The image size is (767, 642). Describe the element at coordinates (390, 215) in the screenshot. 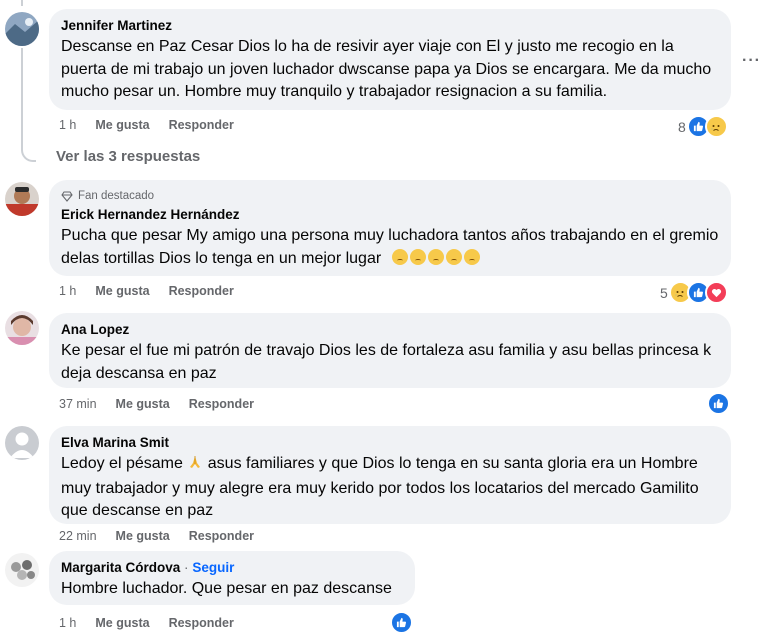

I see `comment-author: Erick Hernandez Hernández` at that location.